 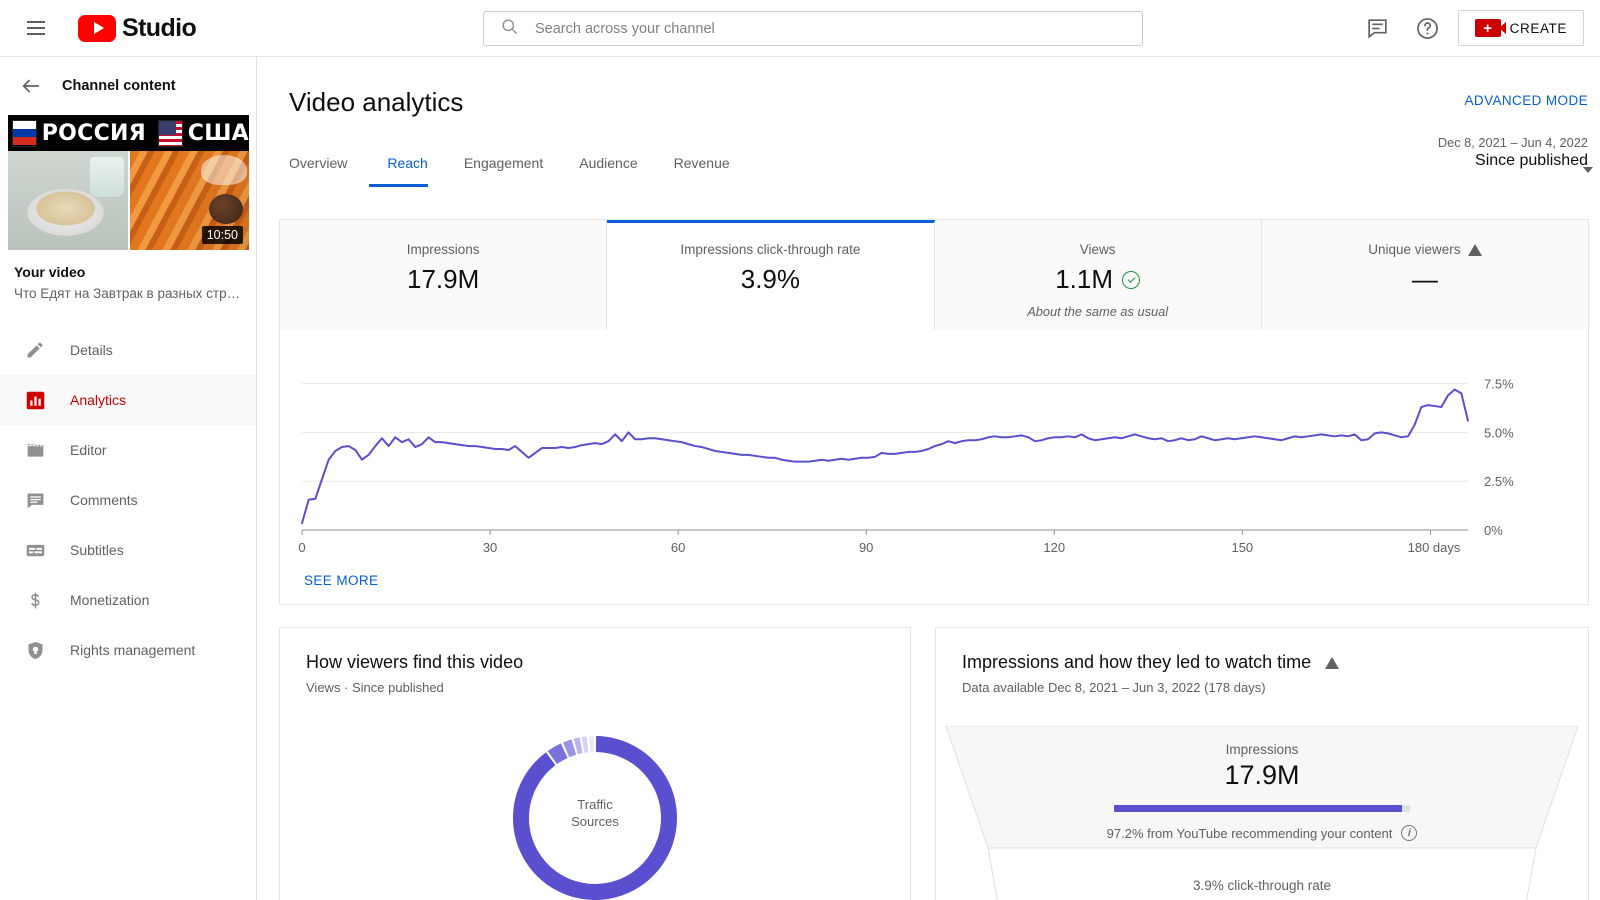 What do you see at coordinates (1098, 275) in the screenshot?
I see `metric-views: Views 1.1M About the same as usual` at bounding box center [1098, 275].